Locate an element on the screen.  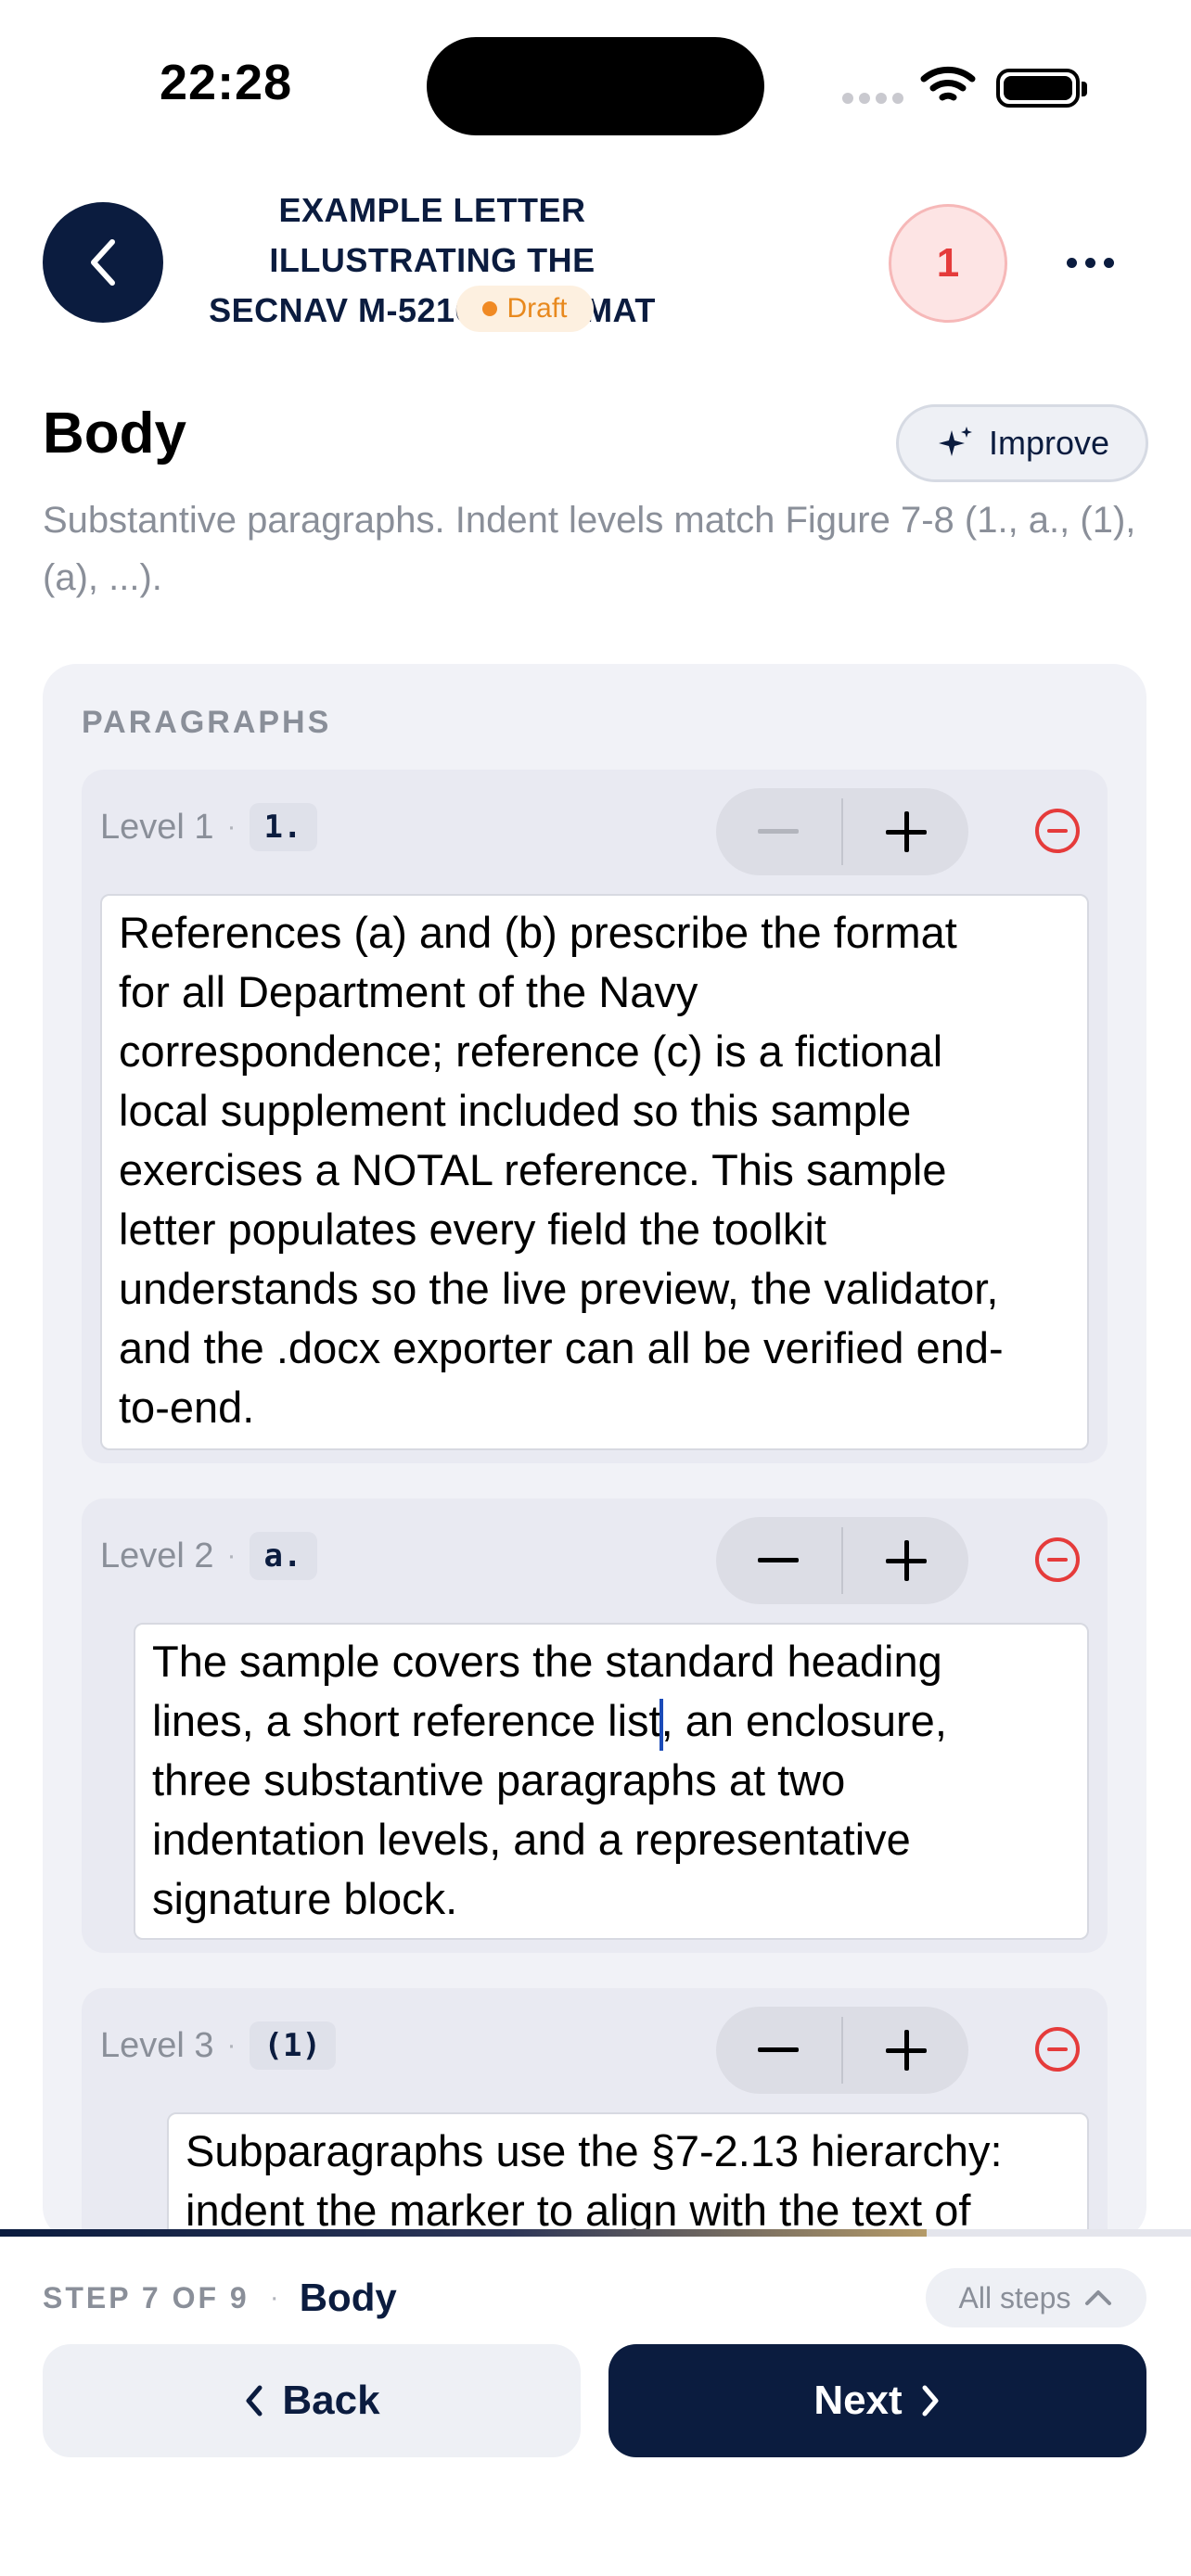
level-label: Level 3 is located at coordinates (157, 2045).